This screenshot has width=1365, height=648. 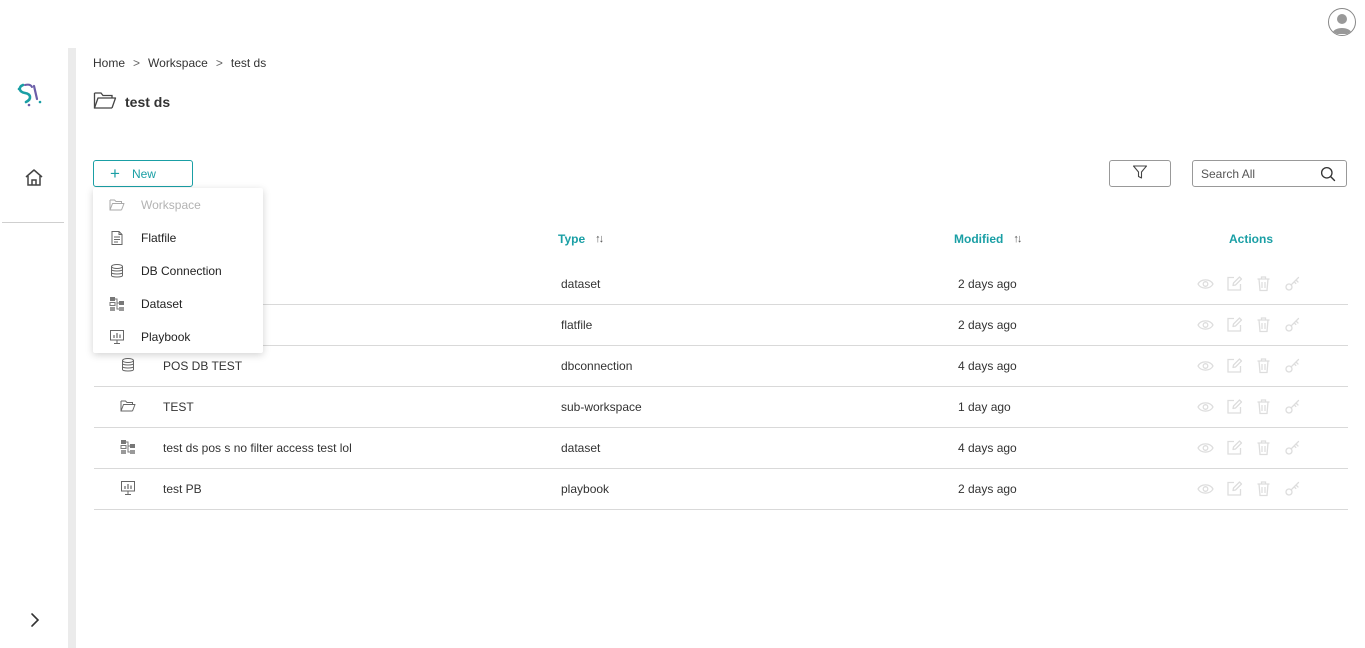 What do you see at coordinates (581, 239) in the screenshot?
I see `column-header-type: Type ↑↓` at bounding box center [581, 239].